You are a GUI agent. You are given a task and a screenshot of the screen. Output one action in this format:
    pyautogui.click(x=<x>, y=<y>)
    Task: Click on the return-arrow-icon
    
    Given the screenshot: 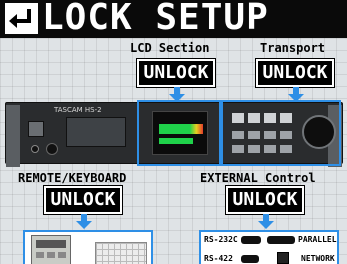 What is the action you would take?
    pyautogui.click(x=20, y=18)
    